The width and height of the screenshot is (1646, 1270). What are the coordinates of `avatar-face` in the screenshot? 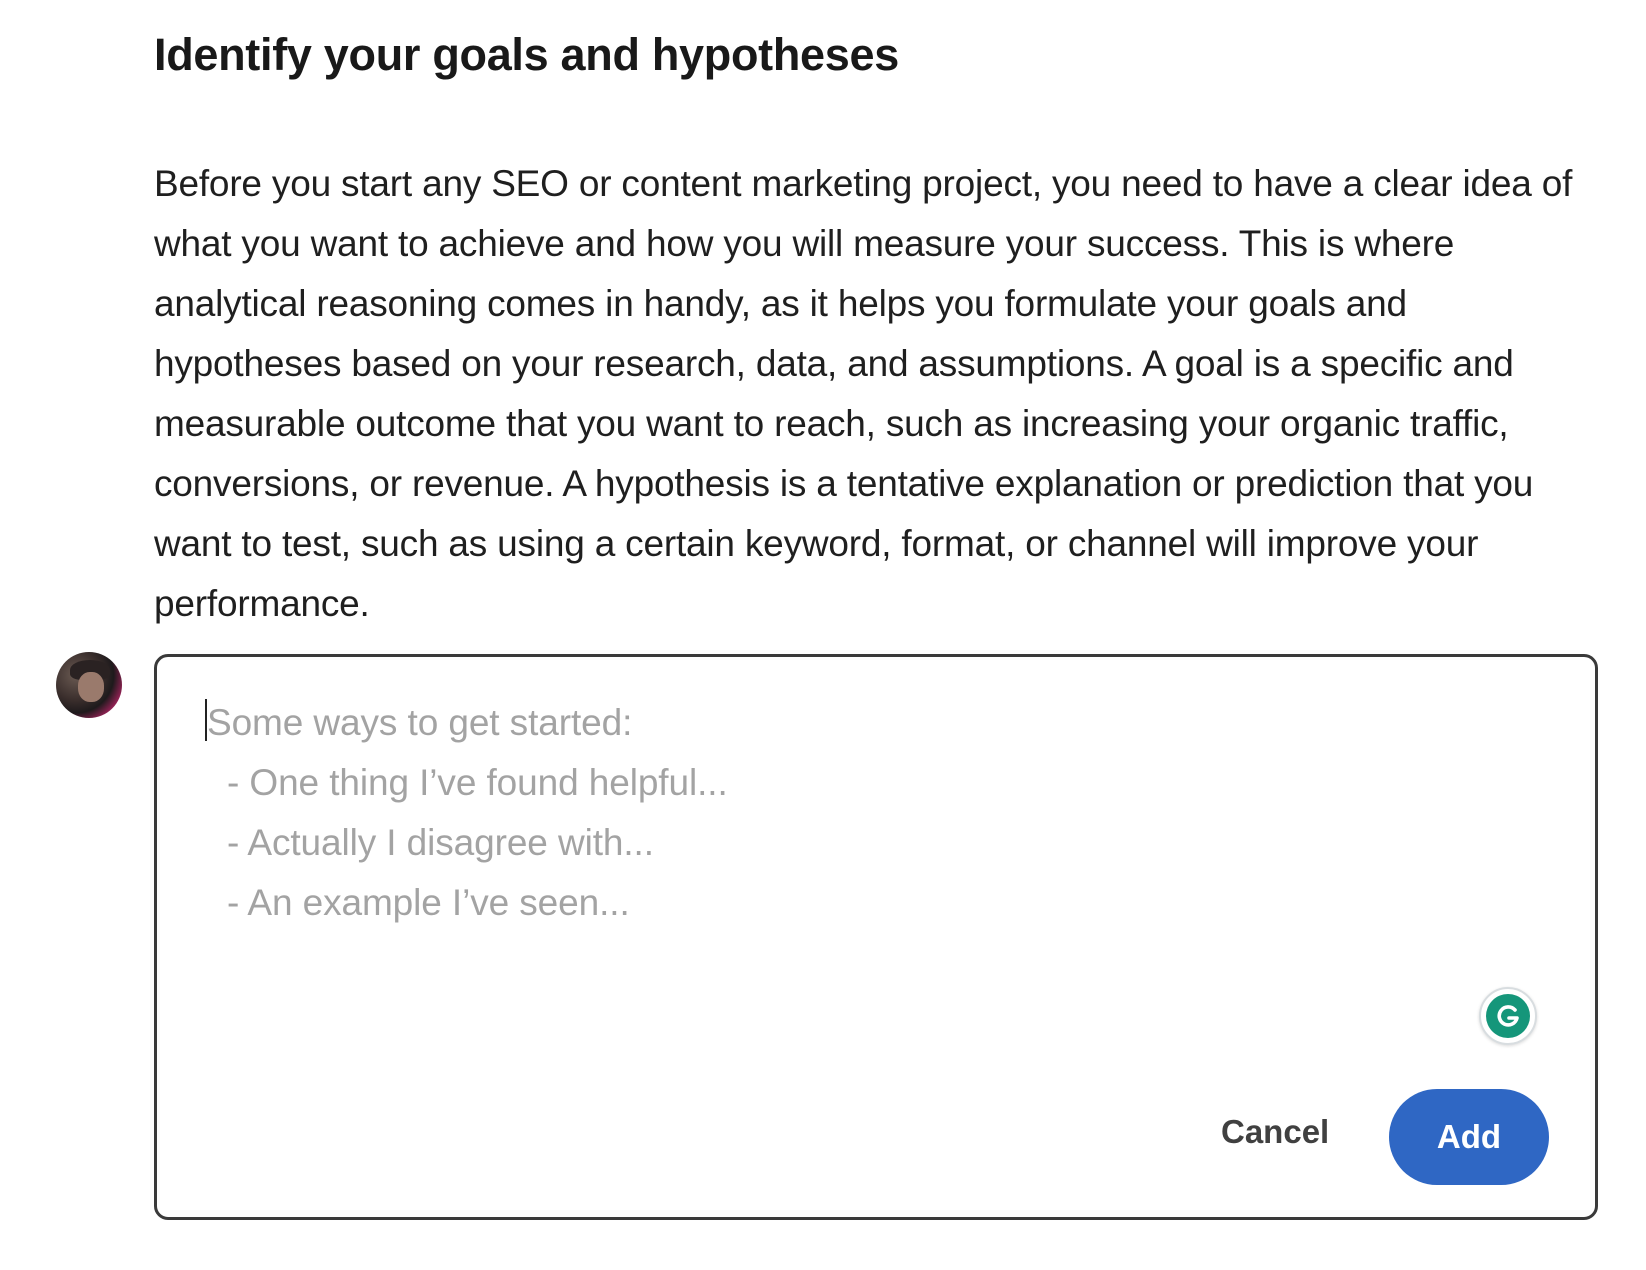 It's located at (91, 687).